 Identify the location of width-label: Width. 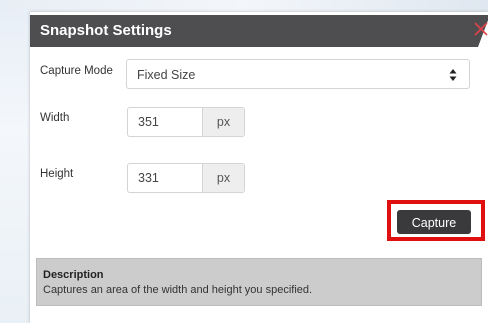
(55, 118).